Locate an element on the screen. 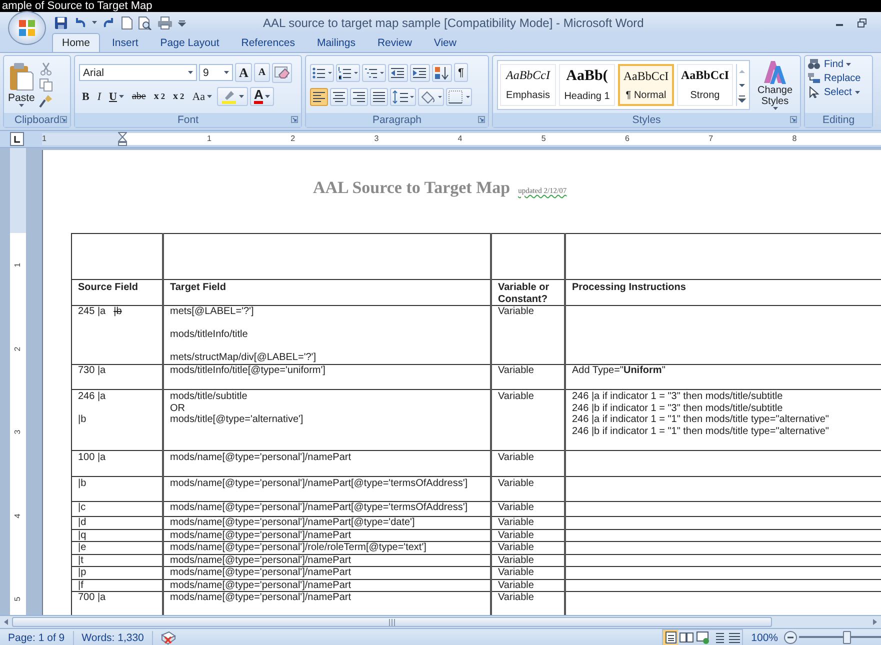 Image resolution: width=881 pixels, height=645 pixels. web-layout-icon is located at coordinates (702, 637).